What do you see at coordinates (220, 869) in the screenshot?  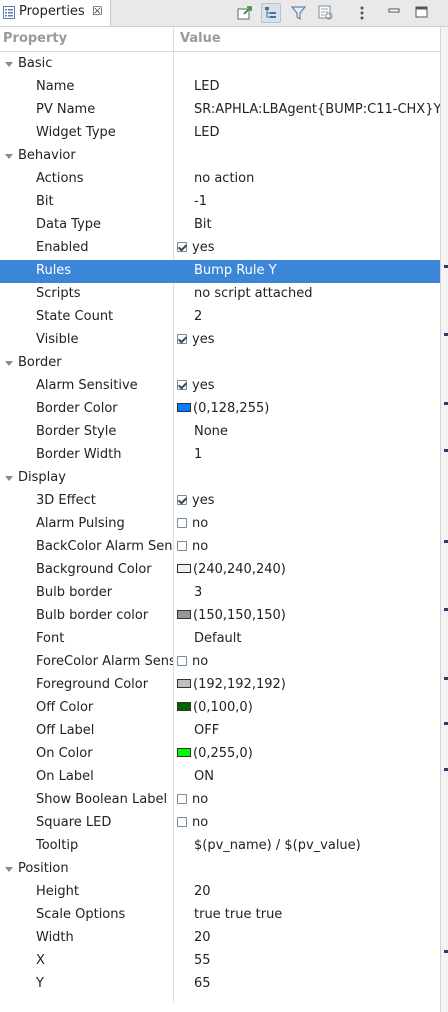 I see `category-position: Position` at bounding box center [220, 869].